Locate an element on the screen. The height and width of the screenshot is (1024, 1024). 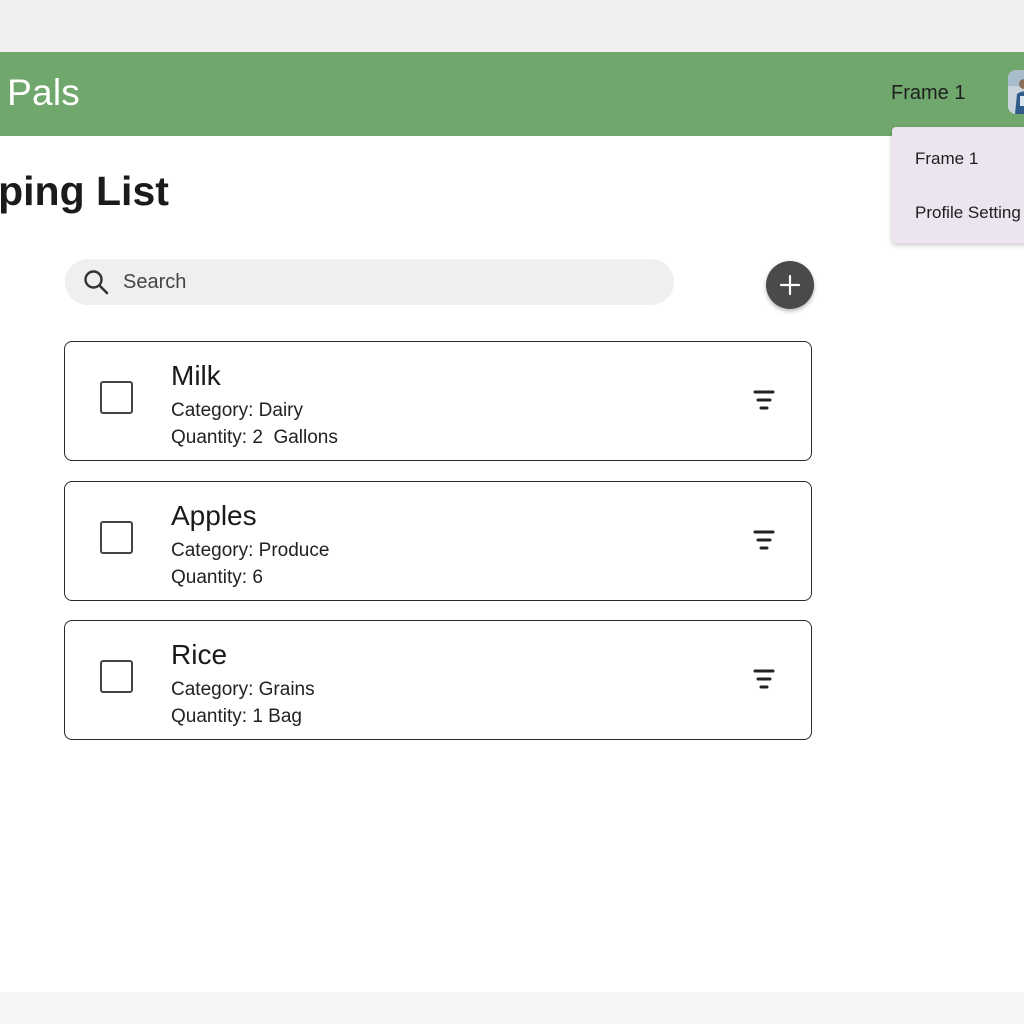
shopping-item-milk: Milk Category: Dairy Quantity: 2 Gallons is located at coordinates (438, 401).